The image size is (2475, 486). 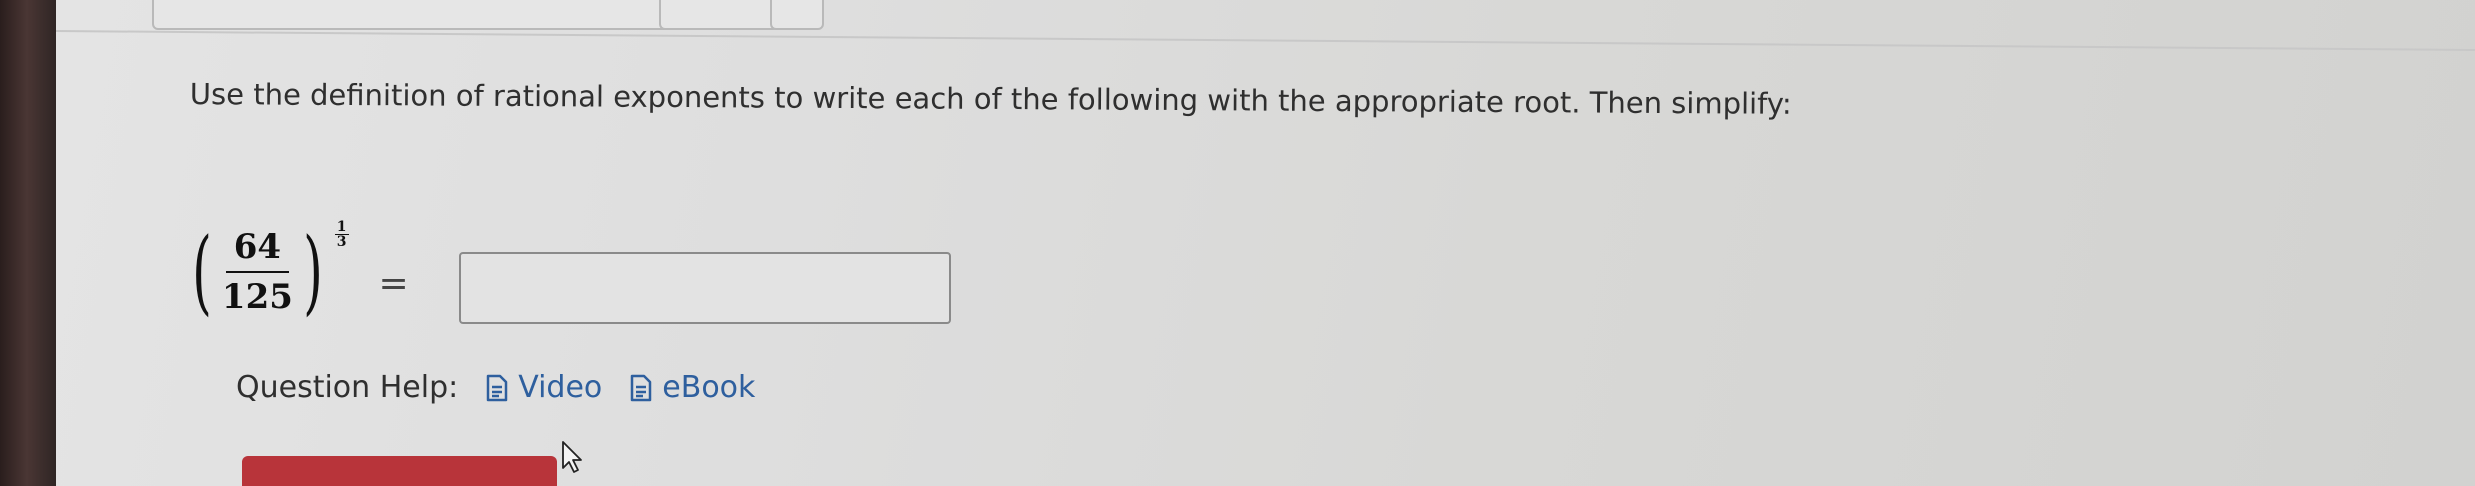 I want to click on monitor-bezel, so click(x=30, y=243).